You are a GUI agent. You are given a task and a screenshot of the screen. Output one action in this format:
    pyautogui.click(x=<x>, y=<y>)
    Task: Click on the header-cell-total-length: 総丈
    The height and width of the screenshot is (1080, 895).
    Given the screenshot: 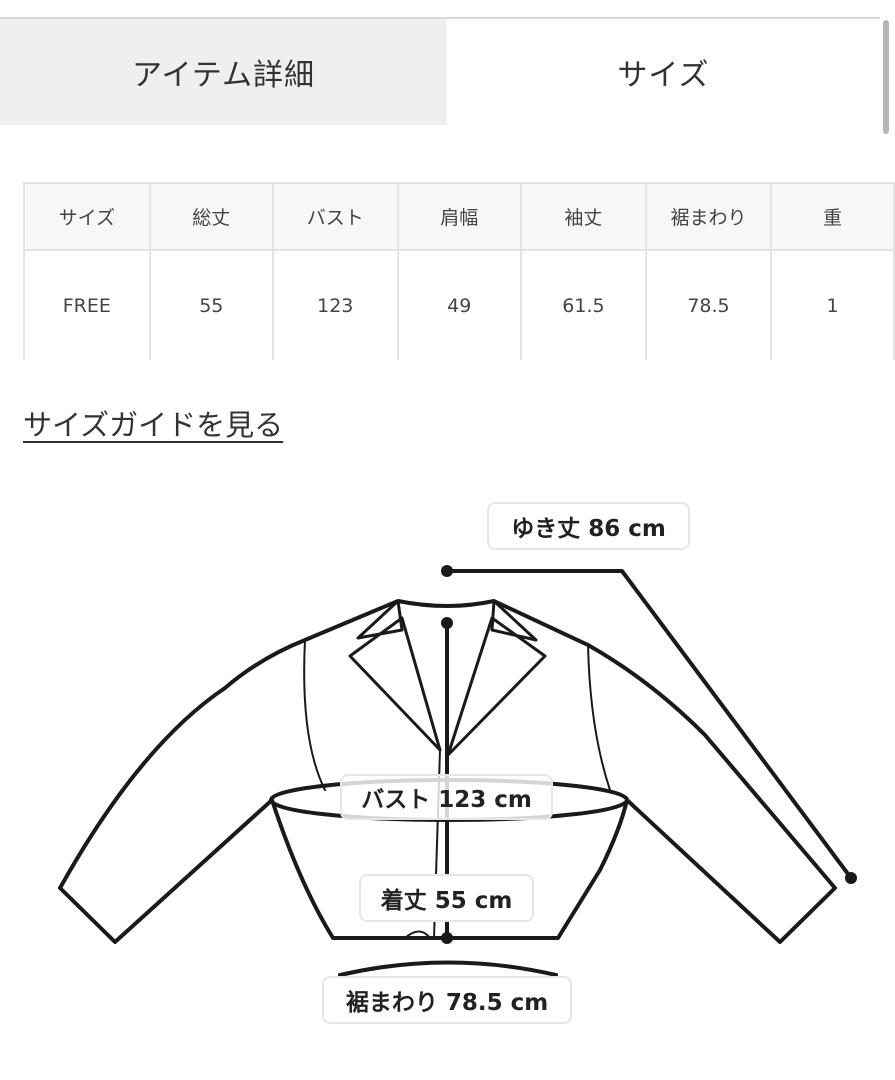 What is the action you would take?
    pyautogui.click(x=211, y=216)
    